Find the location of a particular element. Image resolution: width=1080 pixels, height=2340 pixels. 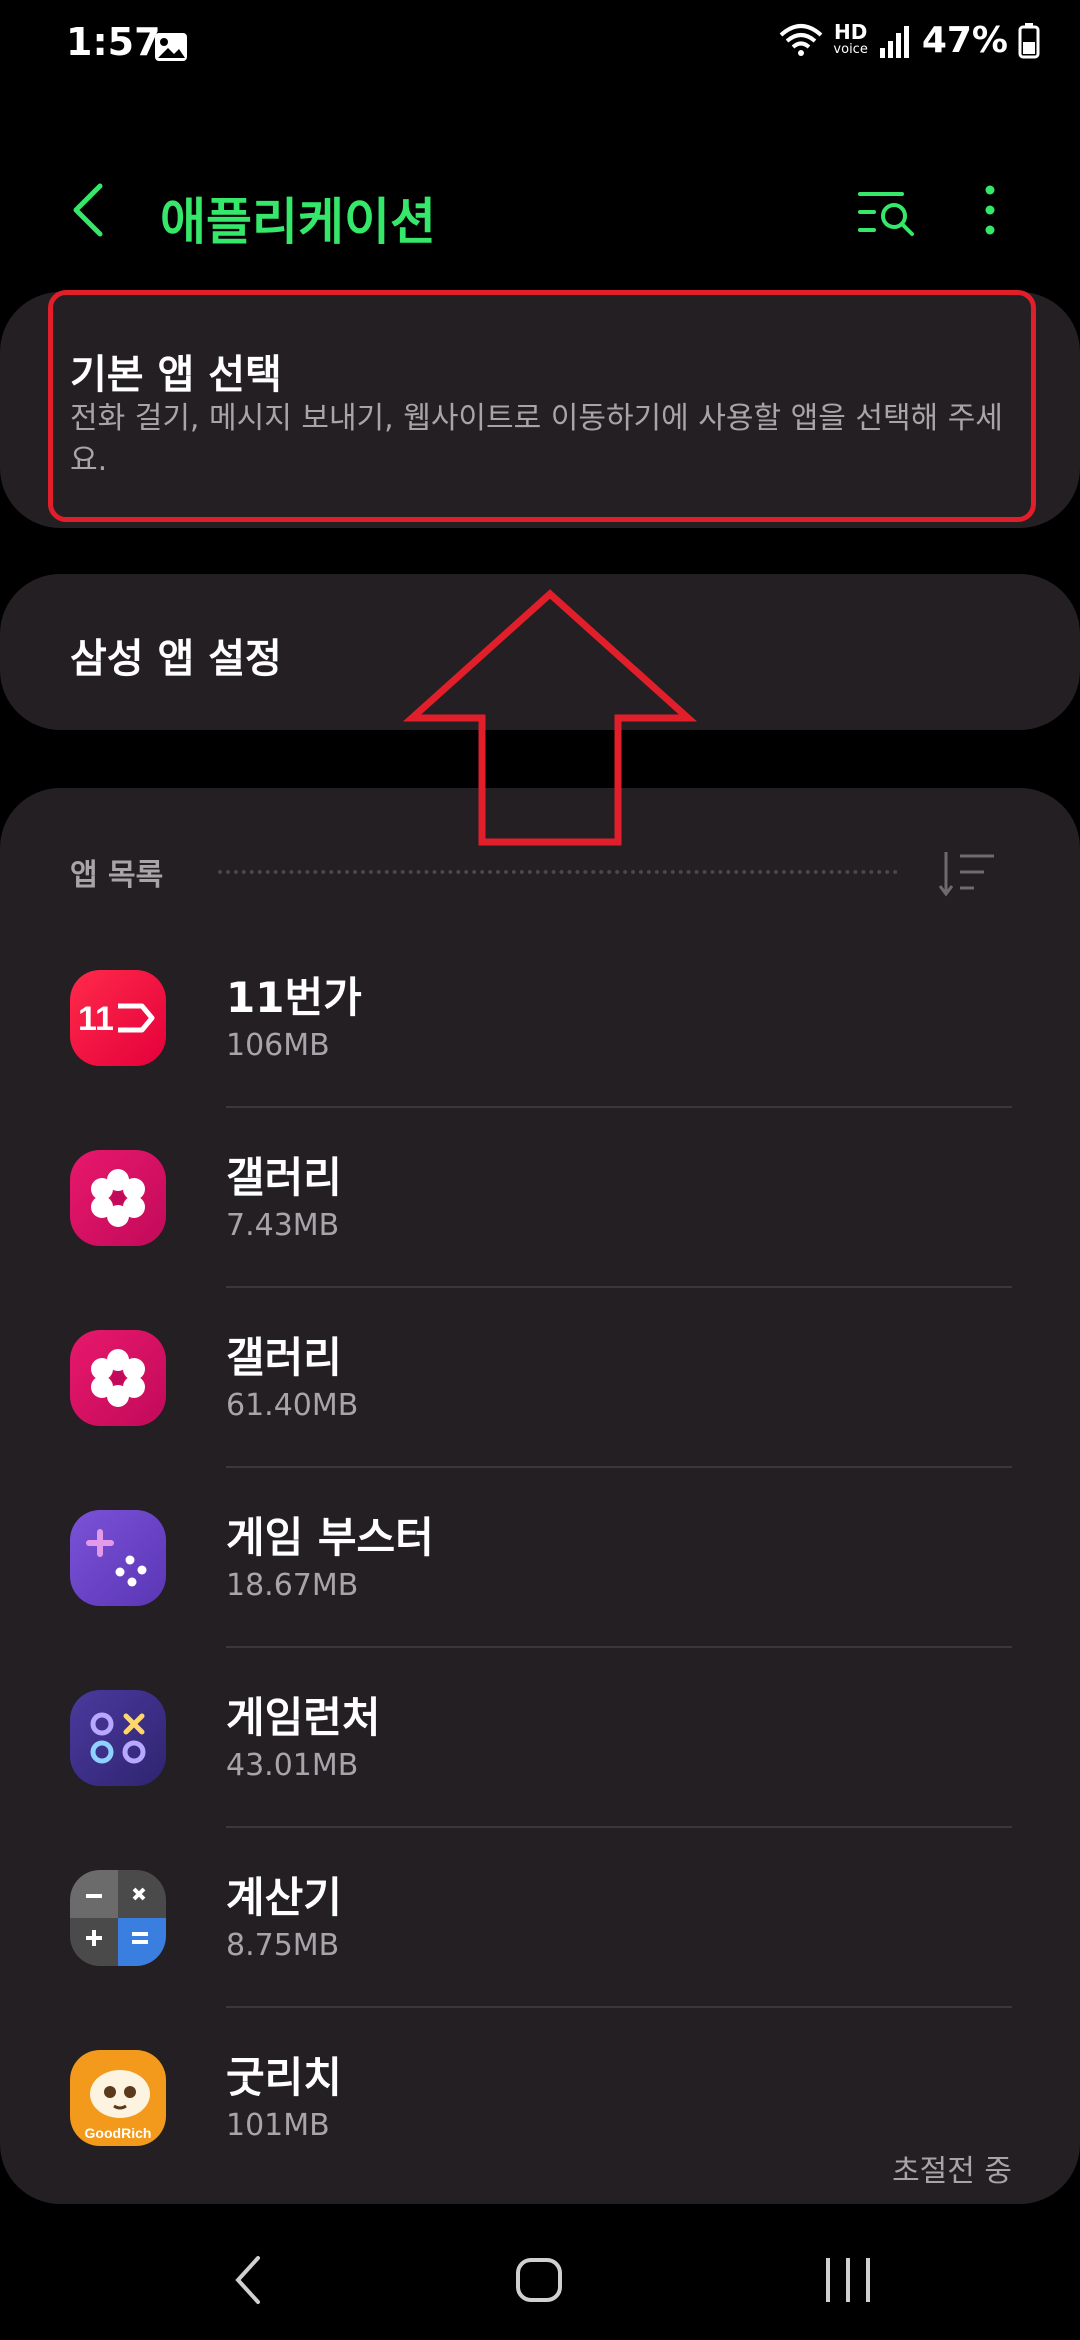

11st-icon: 11 is located at coordinates (118, 1018).